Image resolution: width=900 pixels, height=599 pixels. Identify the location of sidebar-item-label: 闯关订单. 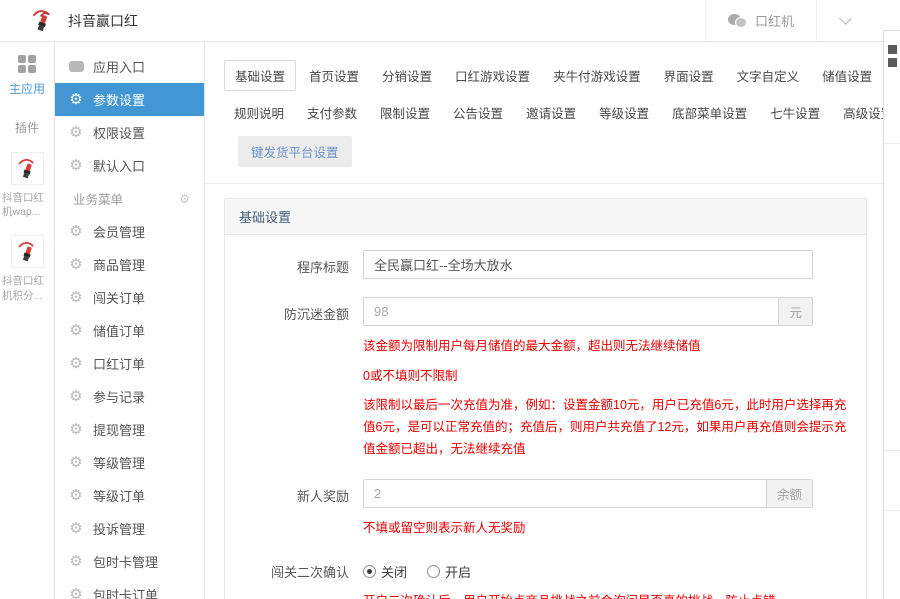
(119, 298).